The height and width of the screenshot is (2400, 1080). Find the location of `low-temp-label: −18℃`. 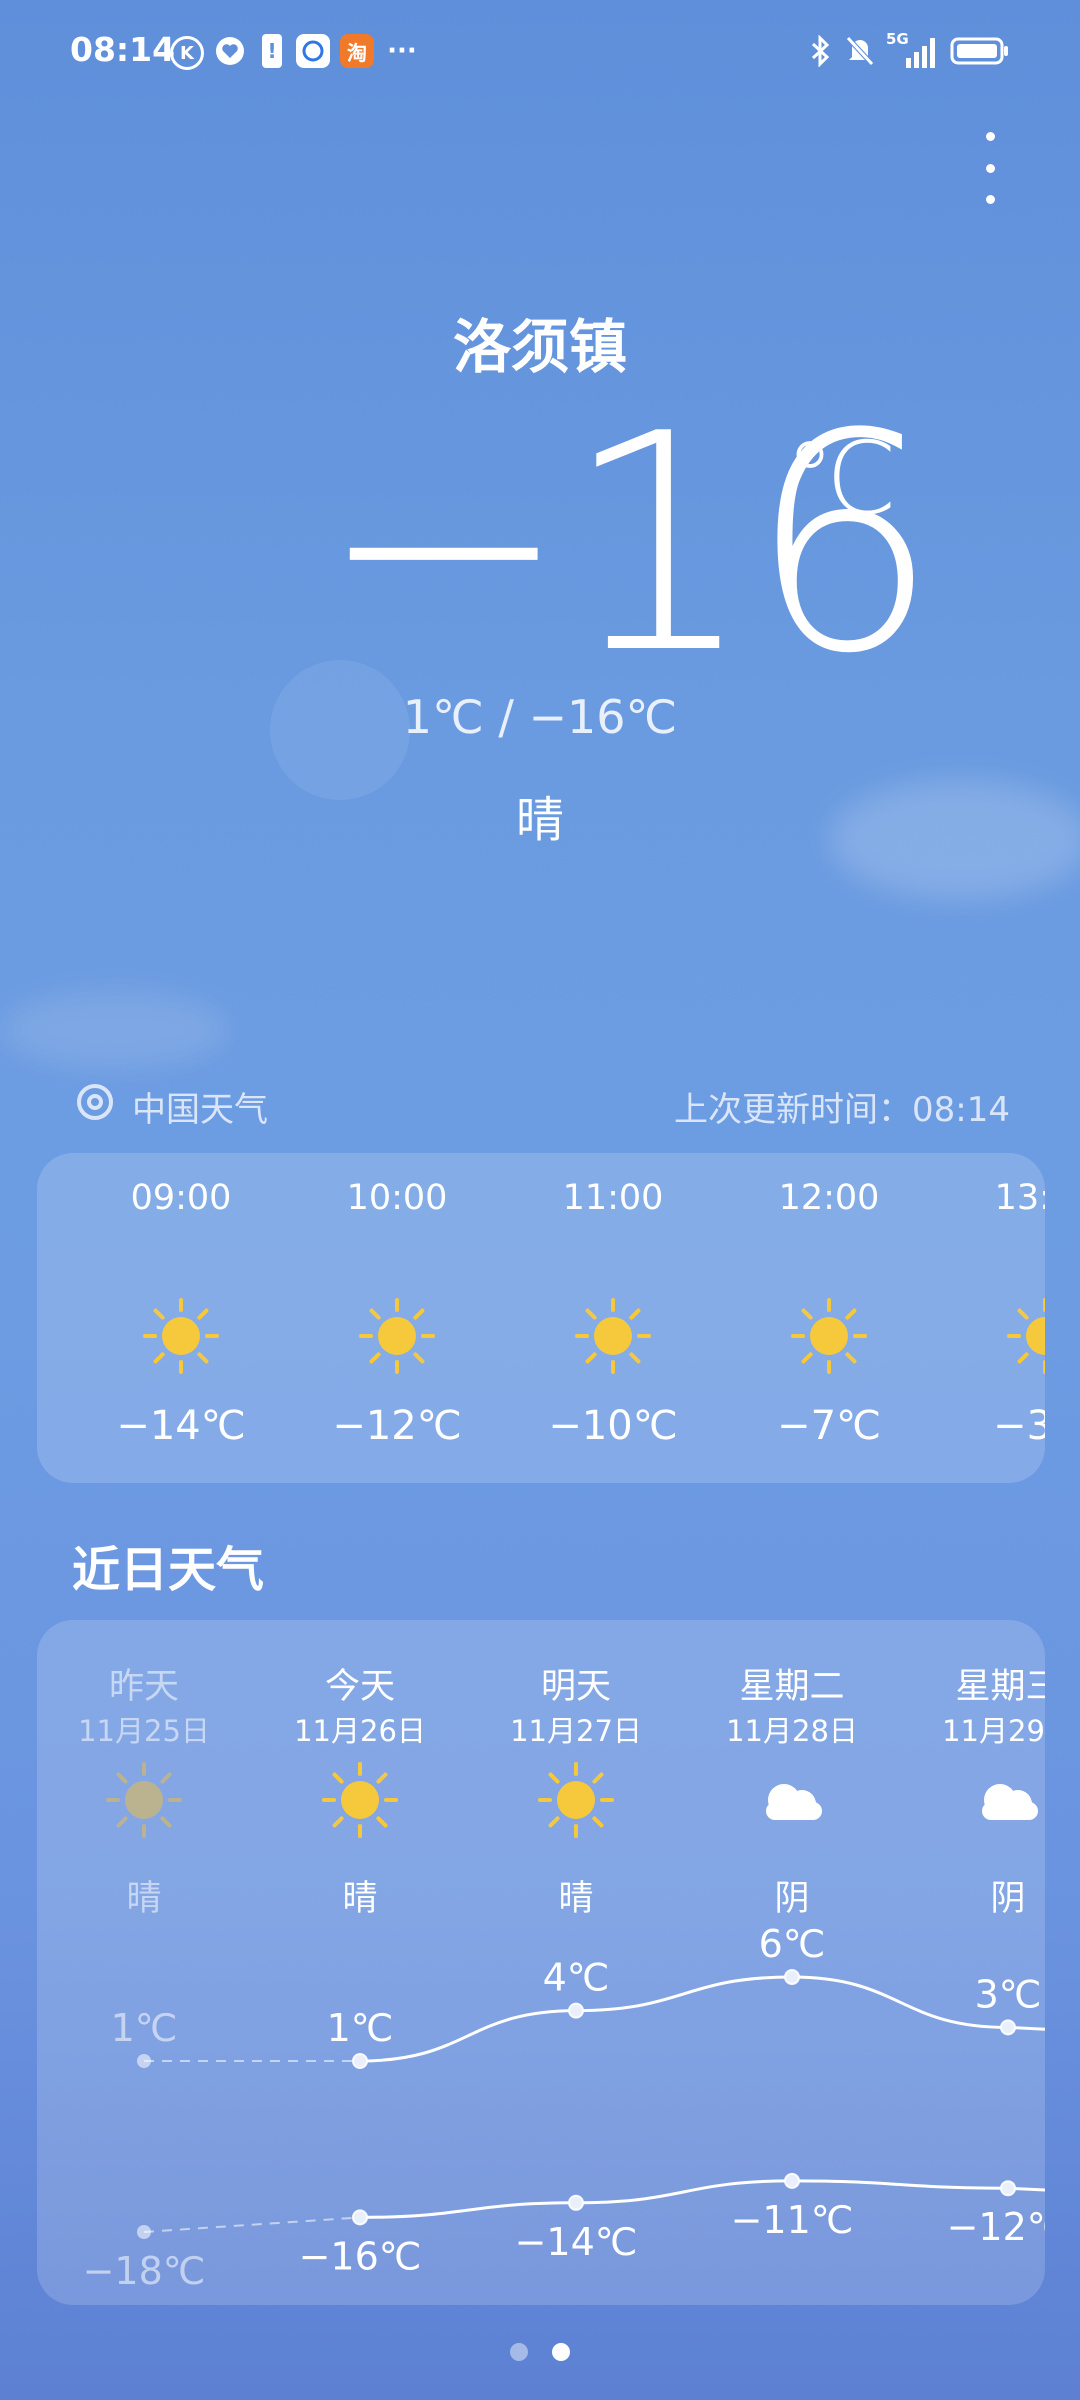

low-temp-label: −18℃ is located at coordinates (144, 2271).